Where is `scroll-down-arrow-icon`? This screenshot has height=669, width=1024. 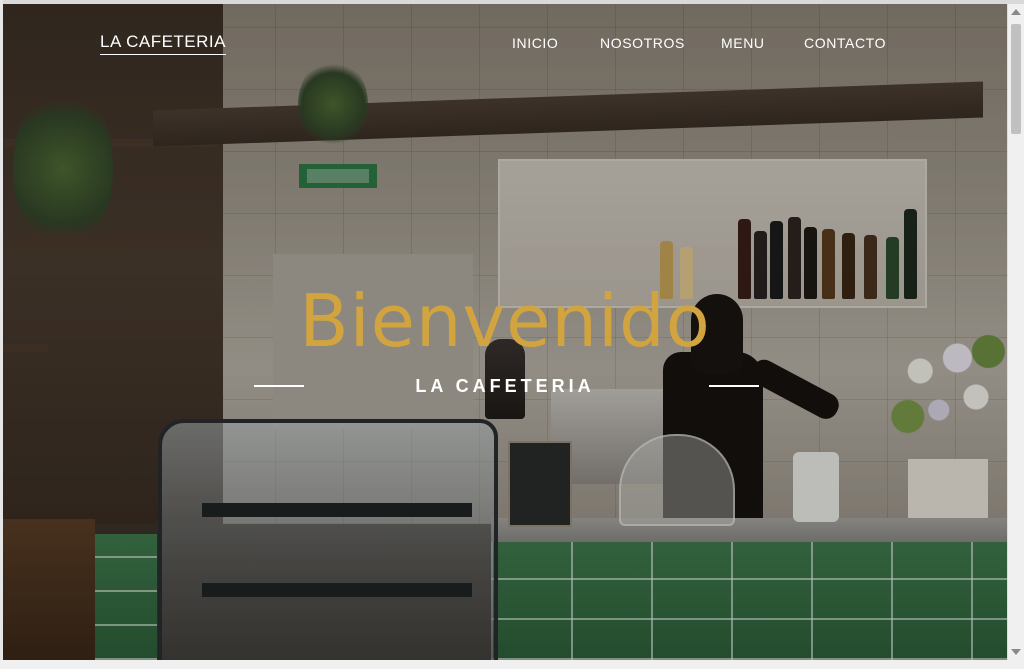 scroll-down-arrow-icon is located at coordinates (1016, 652).